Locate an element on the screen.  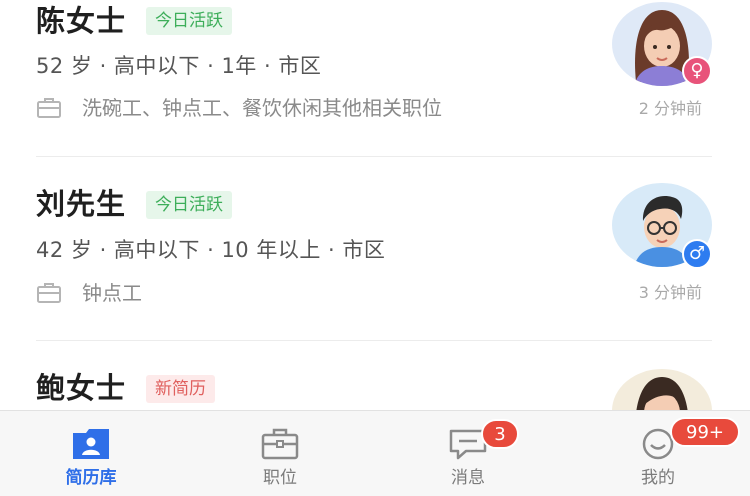
female-avatar-illustration is located at coordinates (662, 393).